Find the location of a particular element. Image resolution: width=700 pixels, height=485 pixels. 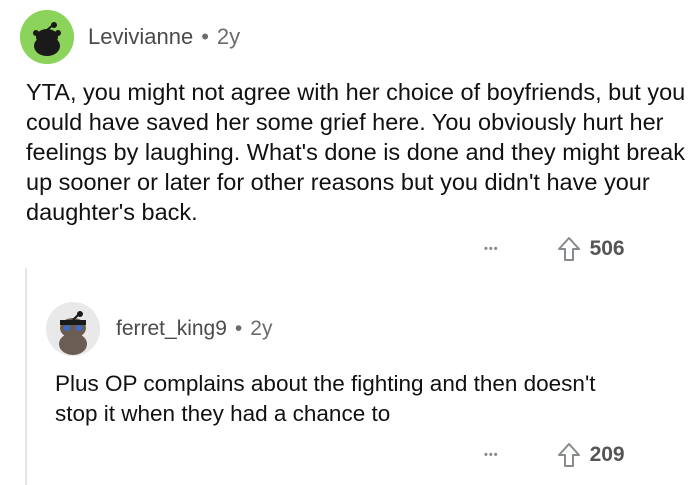

upvote-button: 209 is located at coordinates (591, 455).